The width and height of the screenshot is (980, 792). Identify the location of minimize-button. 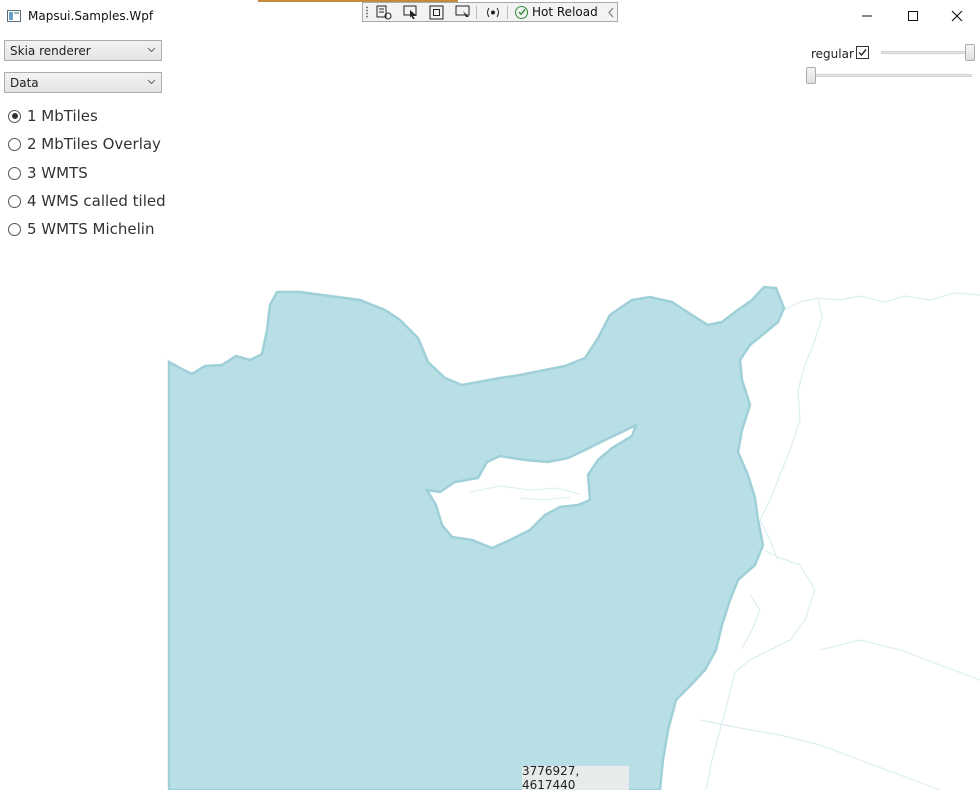
(867, 16).